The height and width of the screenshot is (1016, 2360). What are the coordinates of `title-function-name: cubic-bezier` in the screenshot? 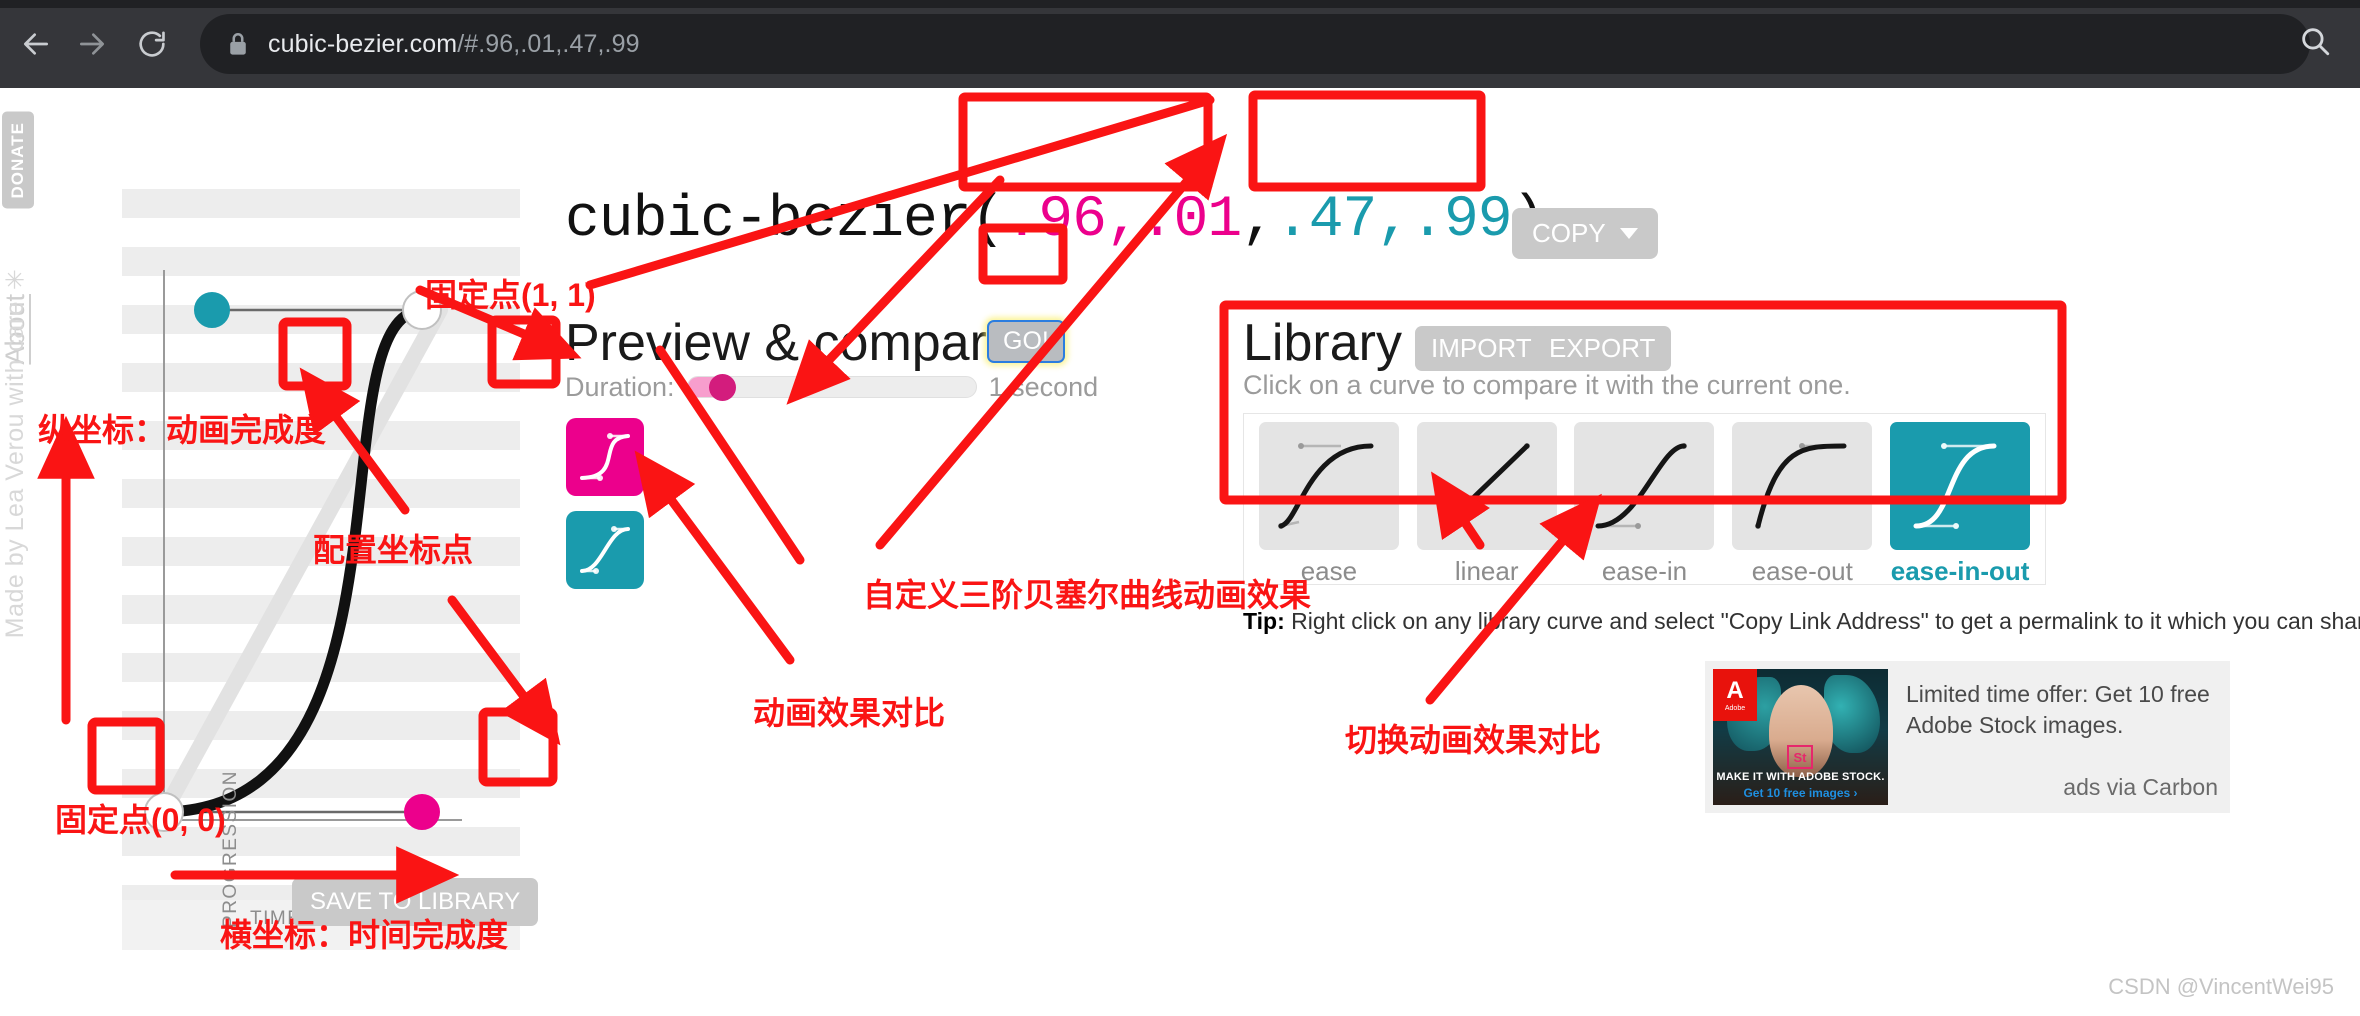 It's located at (768, 220).